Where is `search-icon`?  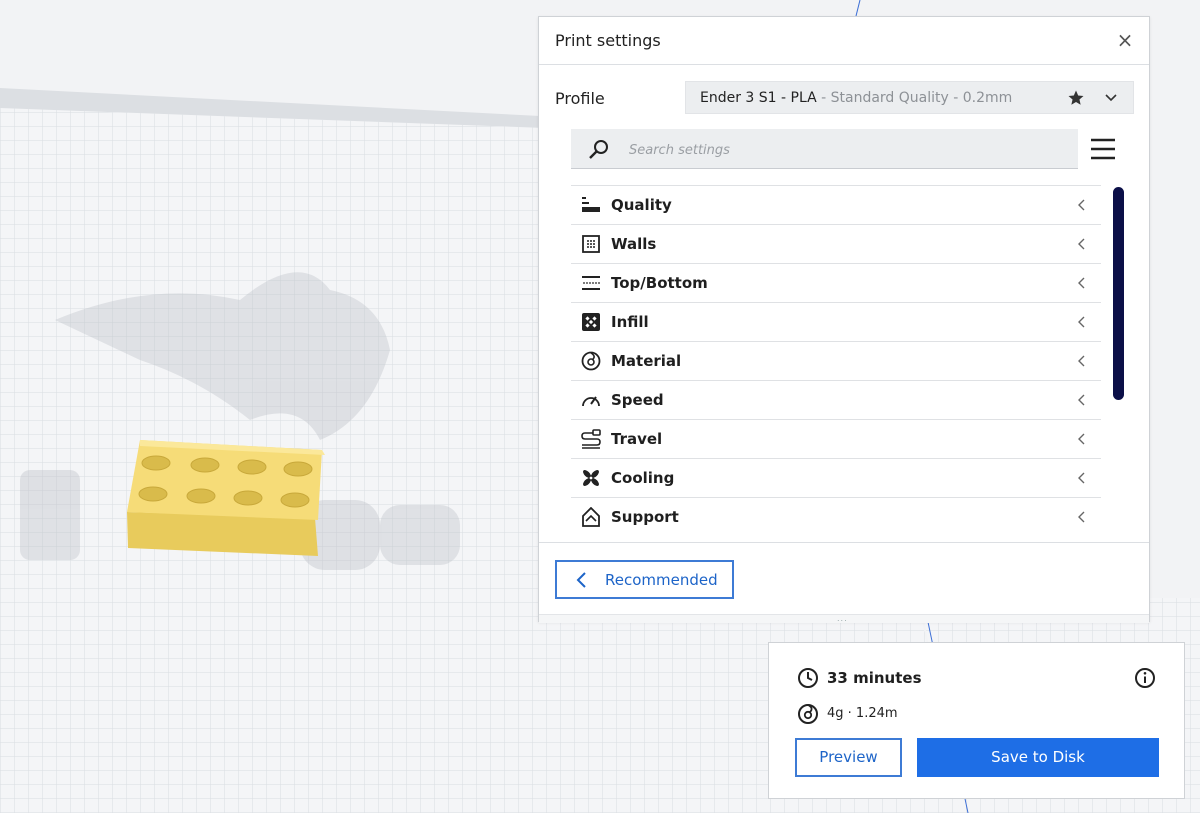
search-icon is located at coordinates (598, 149).